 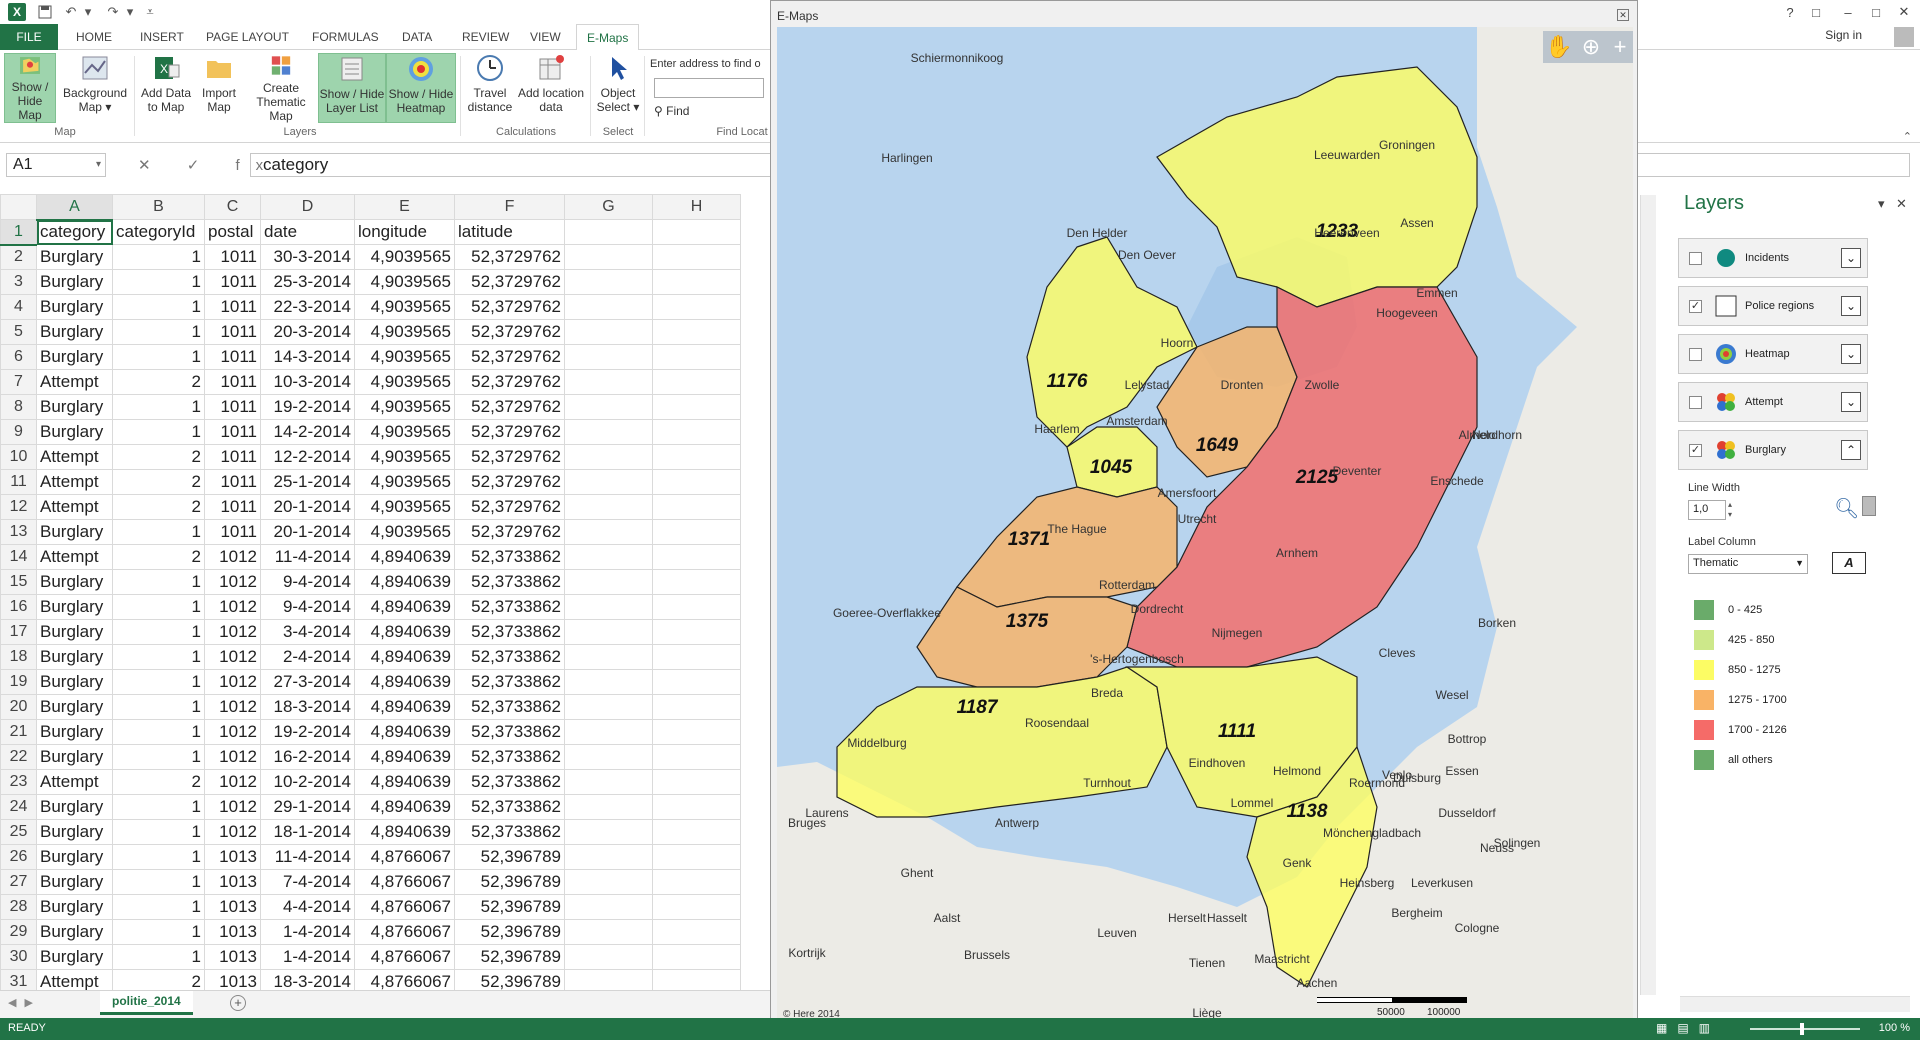 I want to click on help-icon: ?, so click(x=1790, y=12).